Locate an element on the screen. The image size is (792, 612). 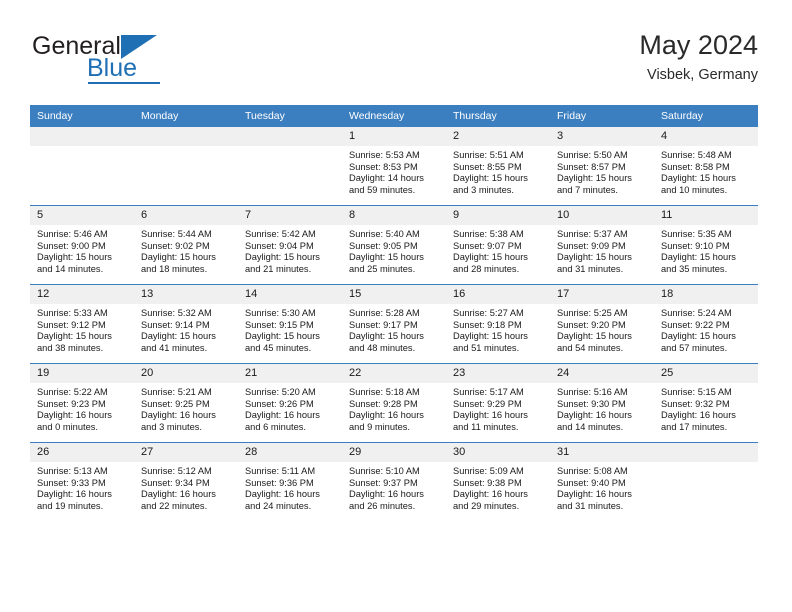
daylight-text-cont: and 57 minutes. is located at coordinates (694, 347).